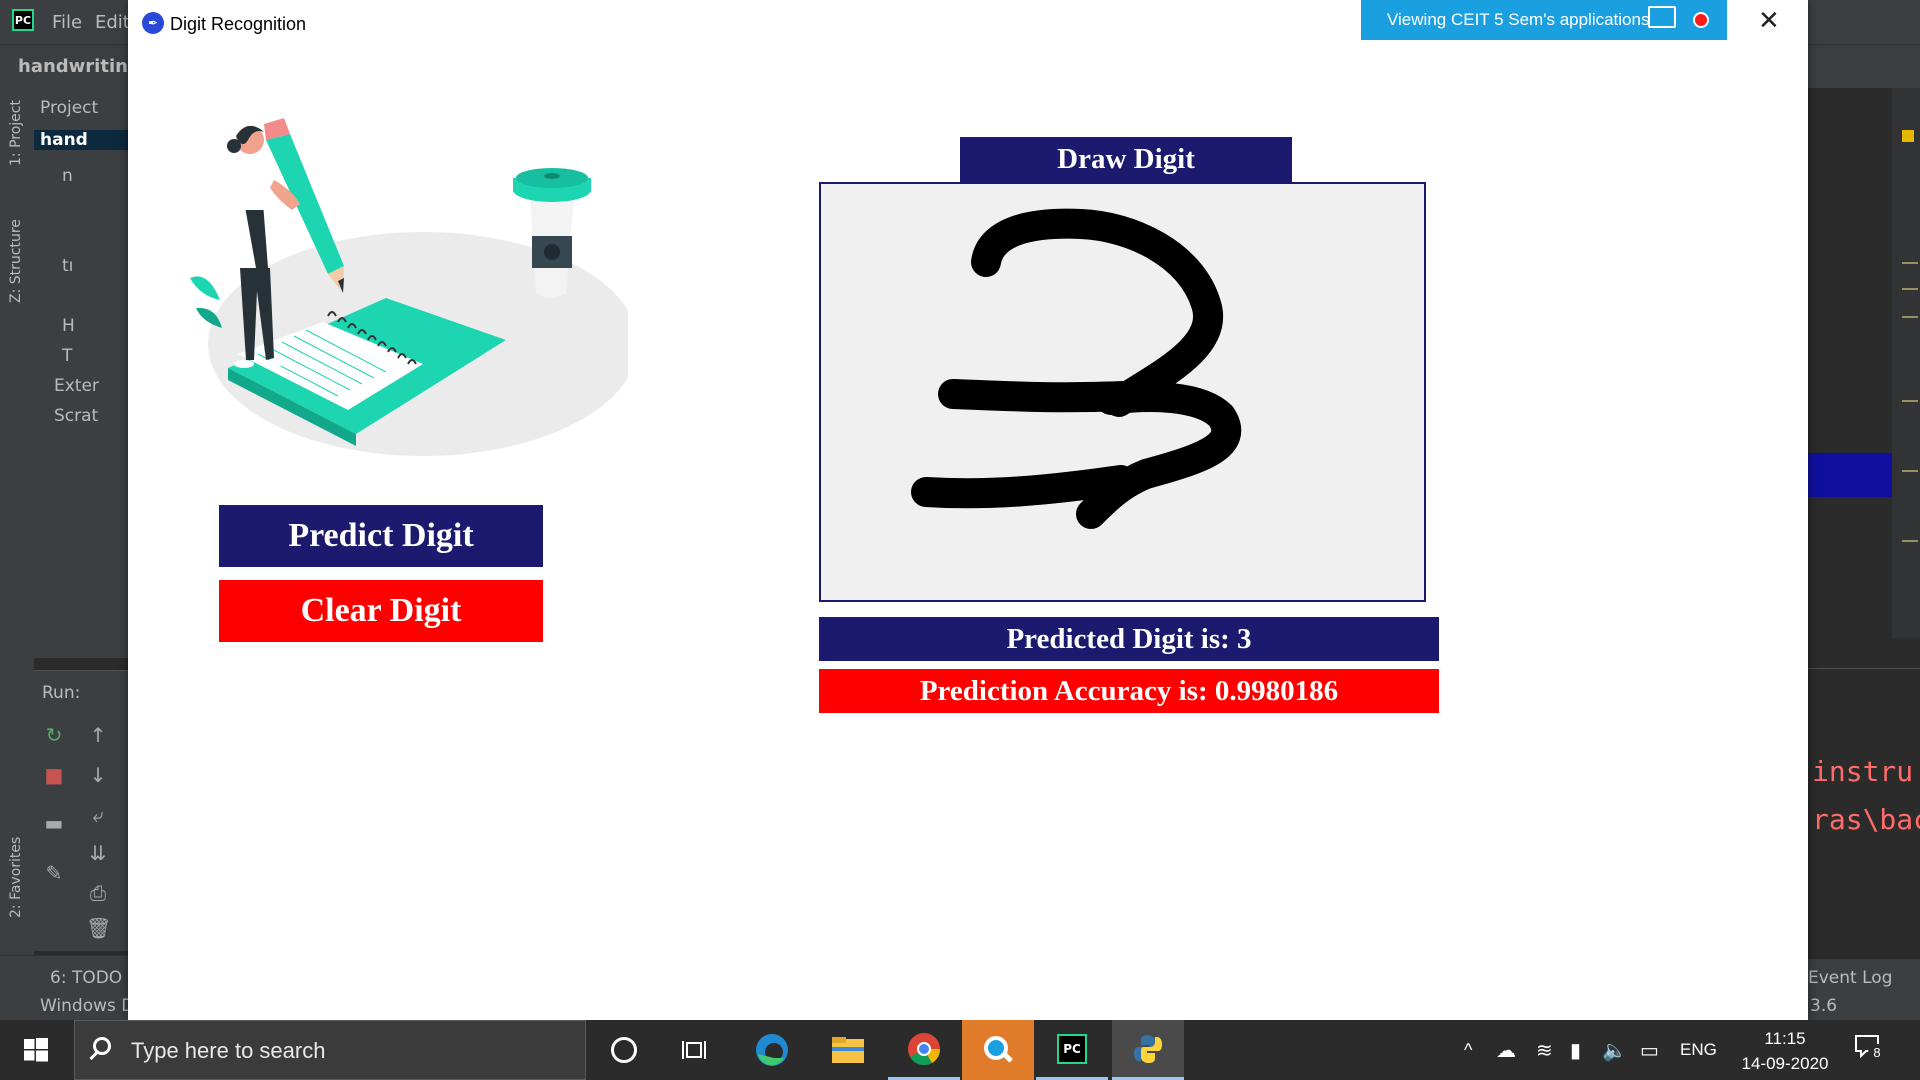 This screenshot has width=1920, height=1080. What do you see at coordinates (87, 1006) in the screenshot?
I see `tab-windows: Windows D` at bounding box center [87, 1006].